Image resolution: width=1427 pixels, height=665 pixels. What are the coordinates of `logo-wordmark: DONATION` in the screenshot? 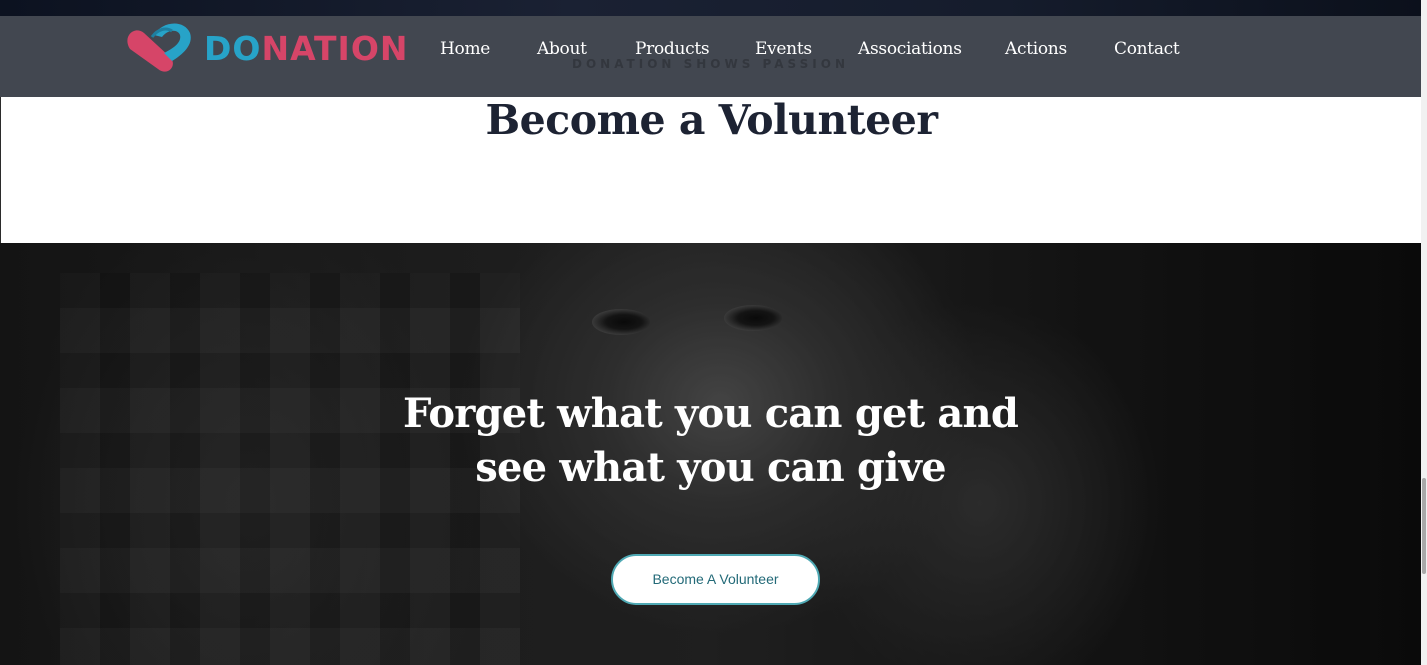 It's located at (306, 49).